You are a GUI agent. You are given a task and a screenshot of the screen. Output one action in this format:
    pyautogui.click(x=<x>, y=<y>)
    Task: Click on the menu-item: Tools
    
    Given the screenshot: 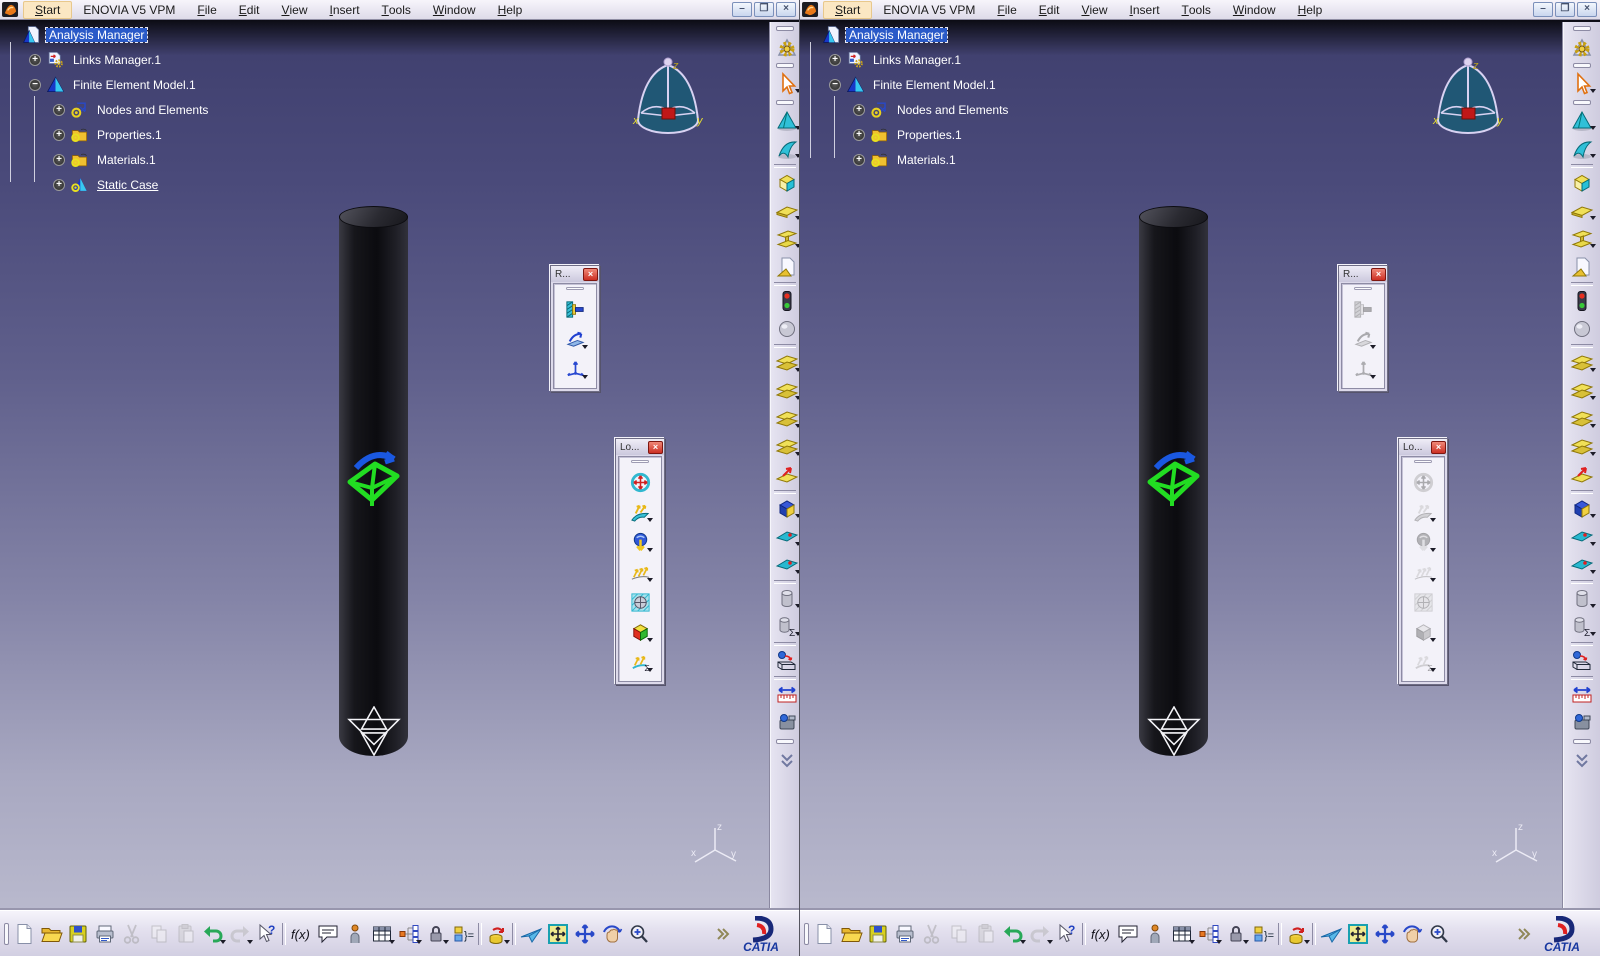 What is the action you would take?
    pyautogui.click(x=396, y=9)
    